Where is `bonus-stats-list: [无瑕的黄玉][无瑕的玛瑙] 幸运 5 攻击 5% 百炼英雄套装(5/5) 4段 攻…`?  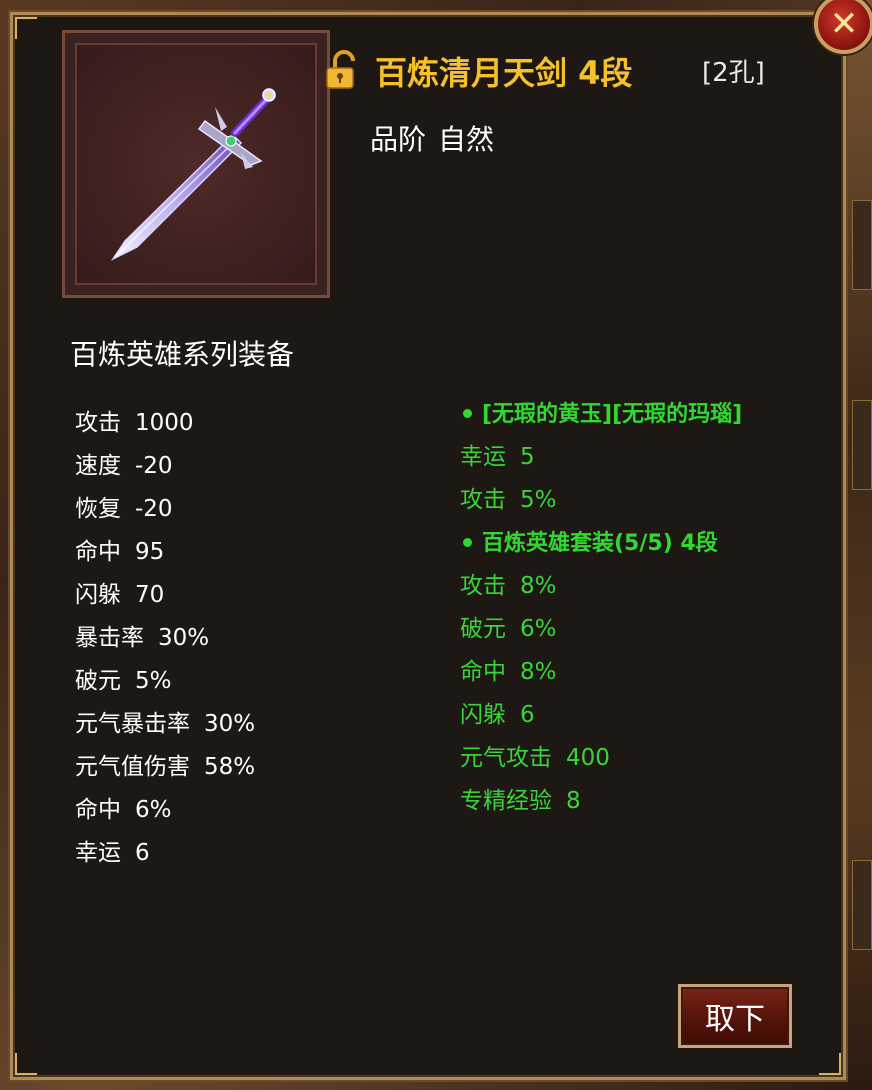 bonus-stats-list: [无瑕的黄玉][无瑕的玛瑙] 幸运 5 攻击 5% 百炼英雄套装(5/5) 4段 攻… is located at coordinates (601, 608).